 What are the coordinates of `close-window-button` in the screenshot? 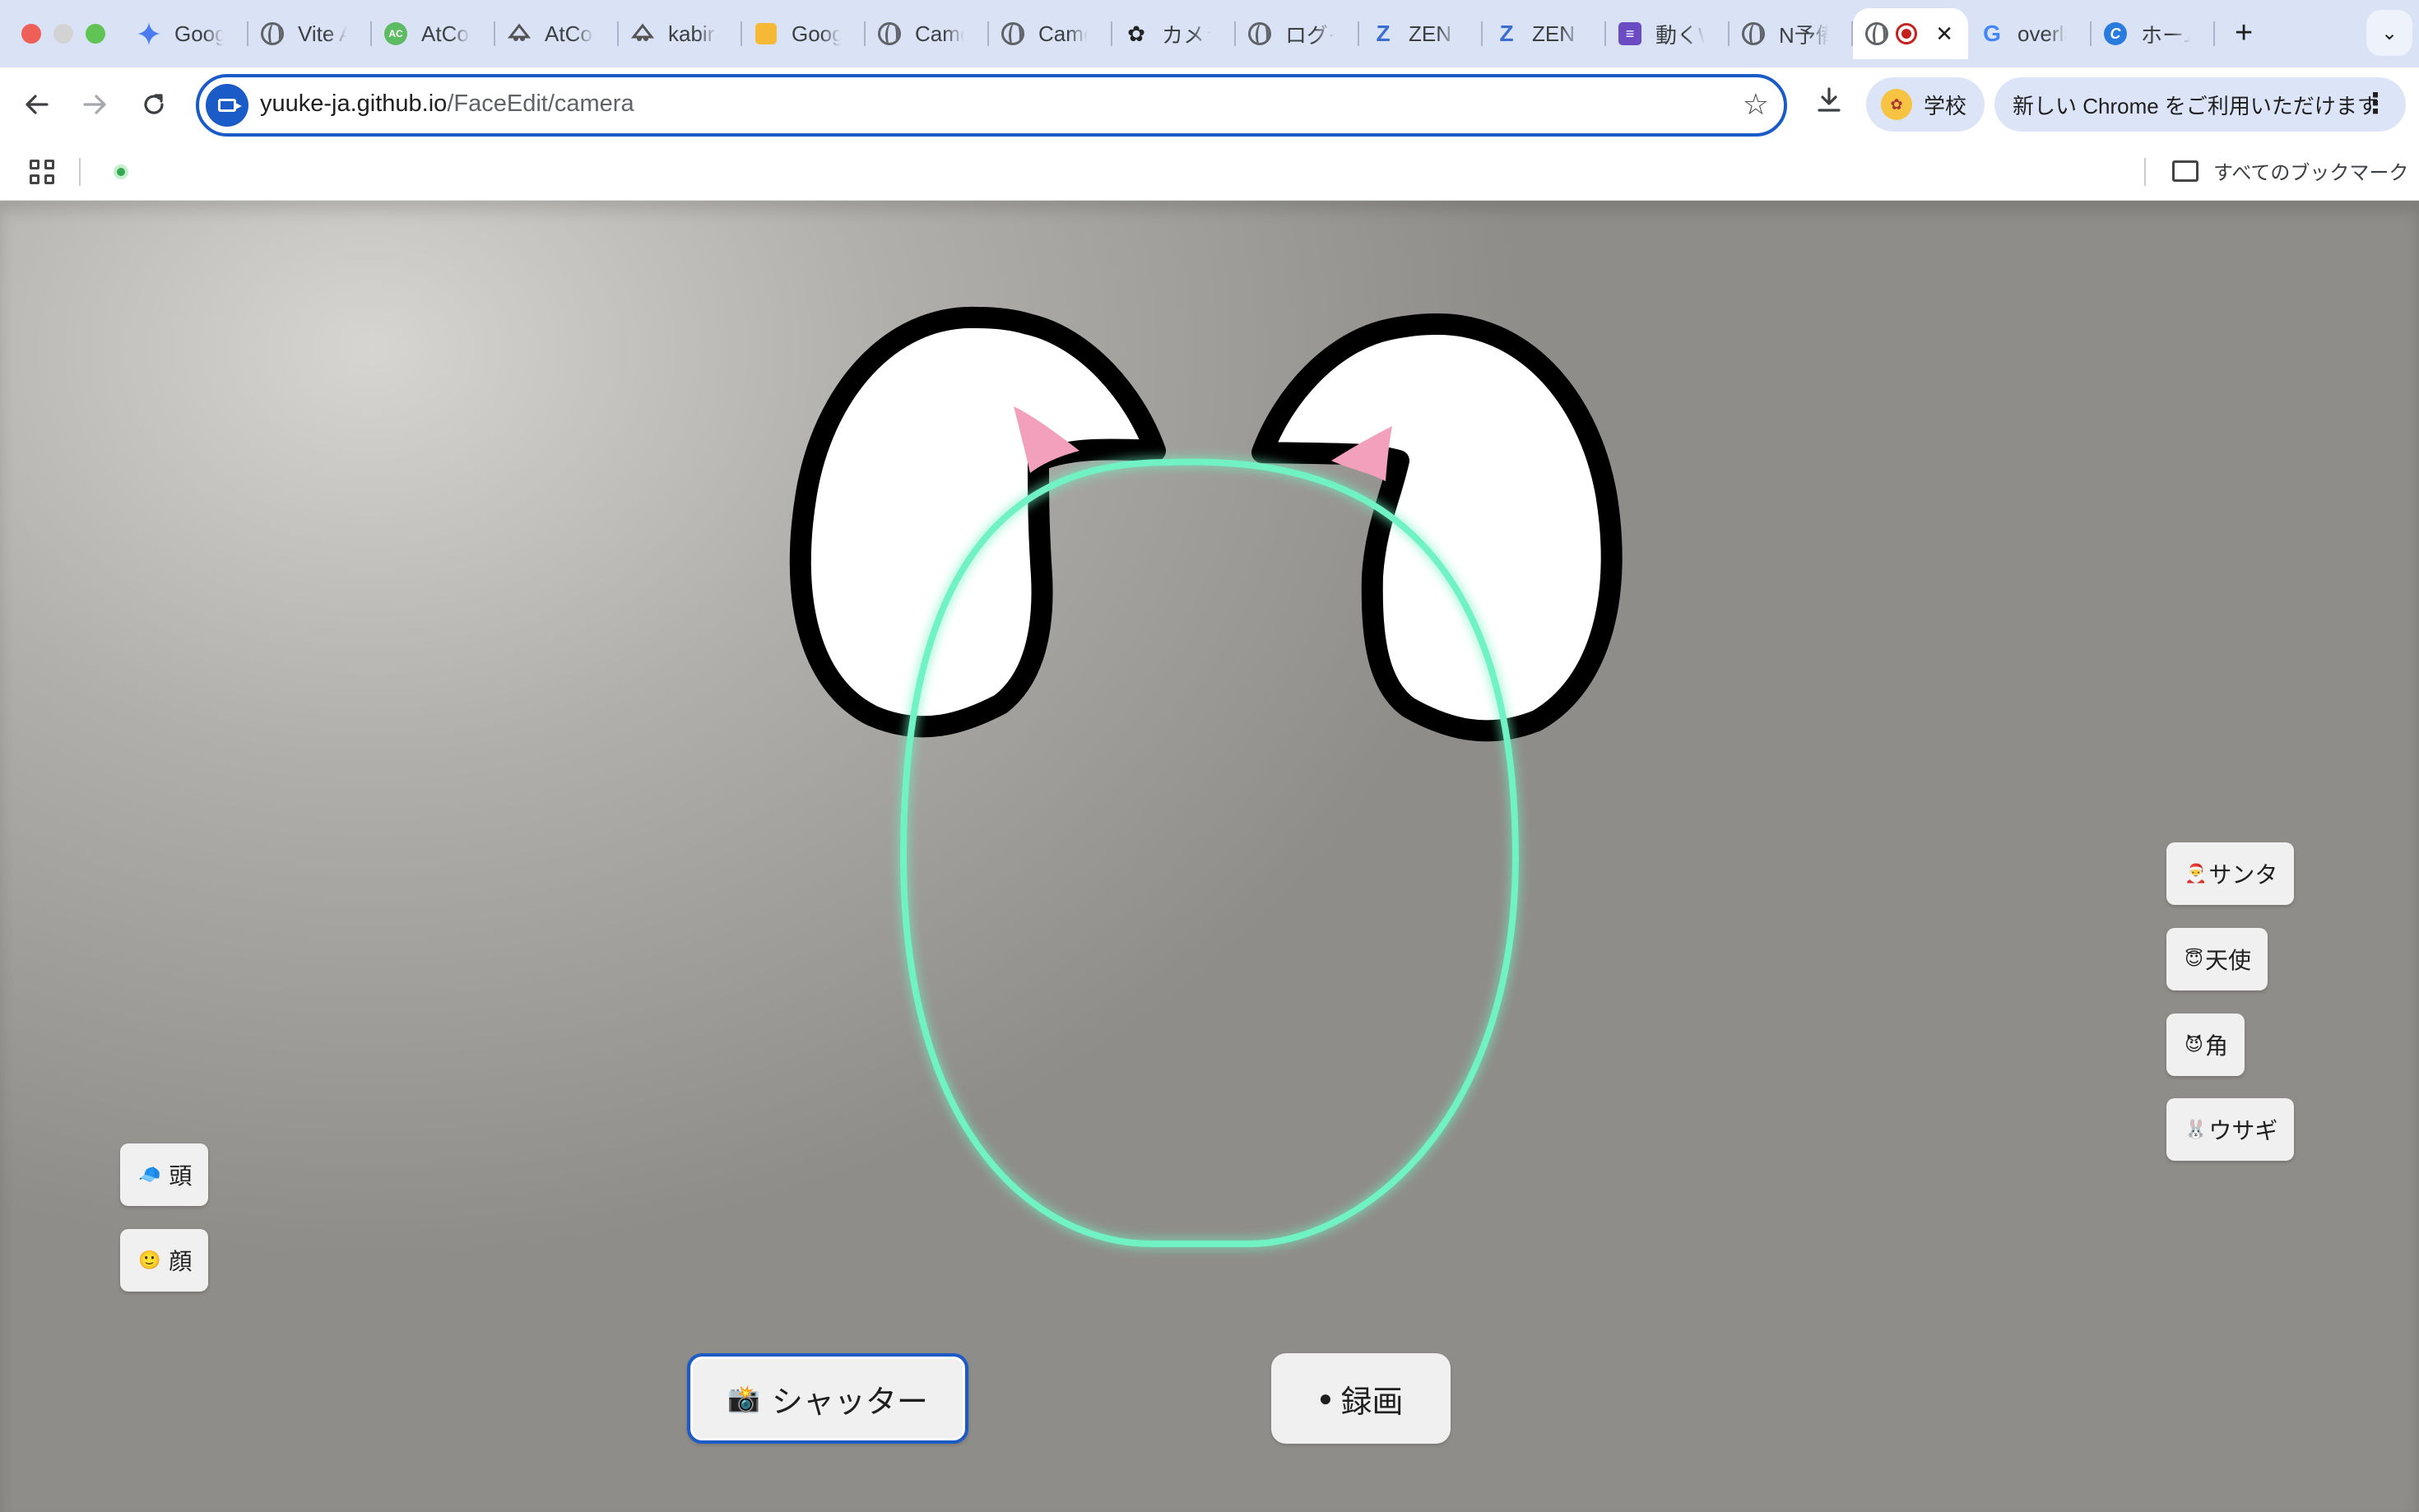 It's located at (31, 34).